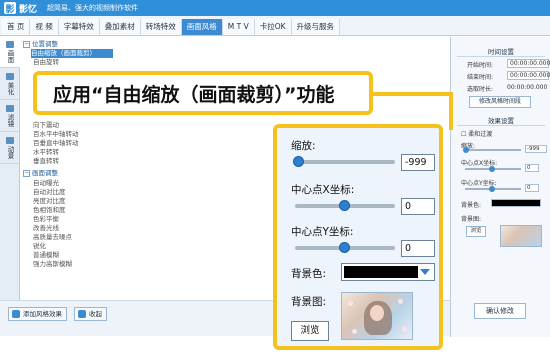 This screenshot has height=355, width=550. Describe the element at coordinates (501, 52) in the screenshot. I see `time-section-title: 时间设置` at that location.